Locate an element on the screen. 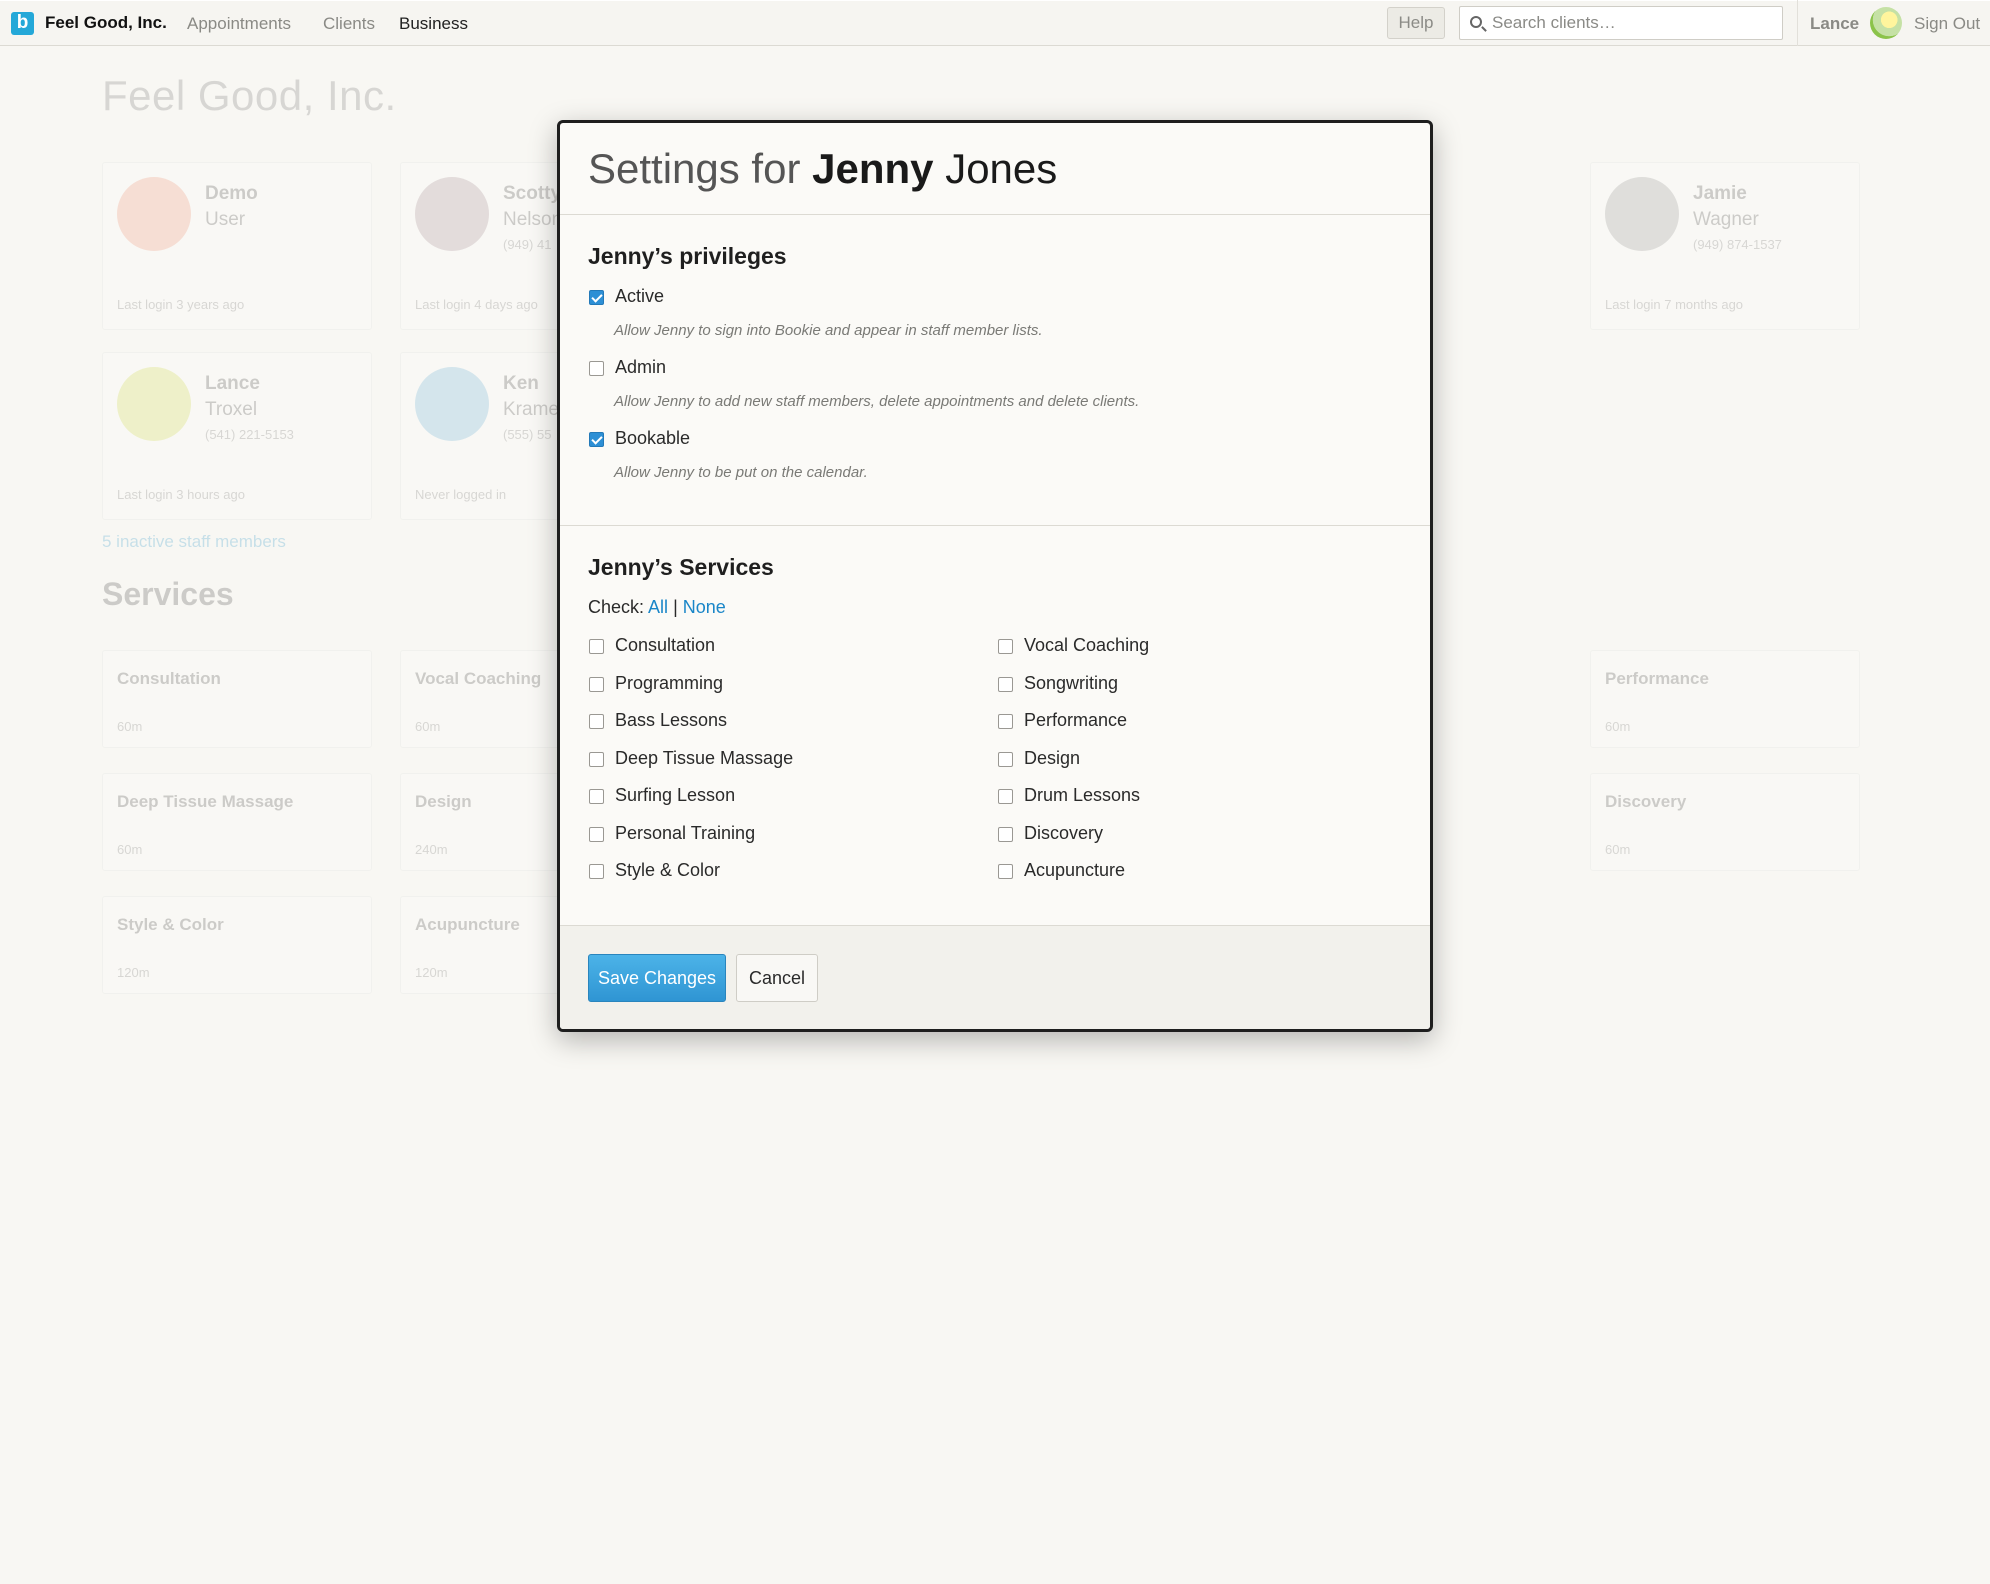 This screenshot has width=1990, height=1584. service-name: Design is located at coordinates (443, 801).